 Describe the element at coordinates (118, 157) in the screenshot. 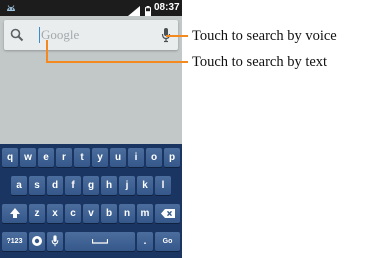

I see `key-u: u` at that location.